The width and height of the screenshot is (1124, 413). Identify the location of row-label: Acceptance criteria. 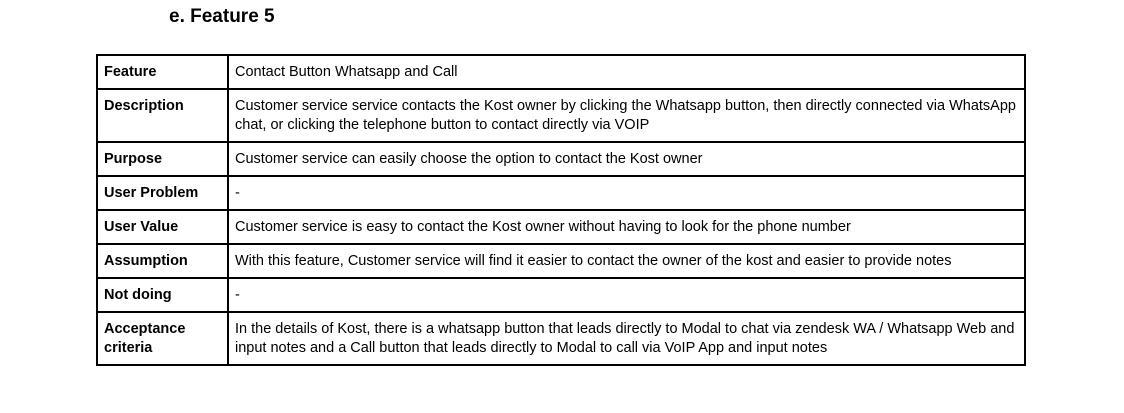
(162, 338).